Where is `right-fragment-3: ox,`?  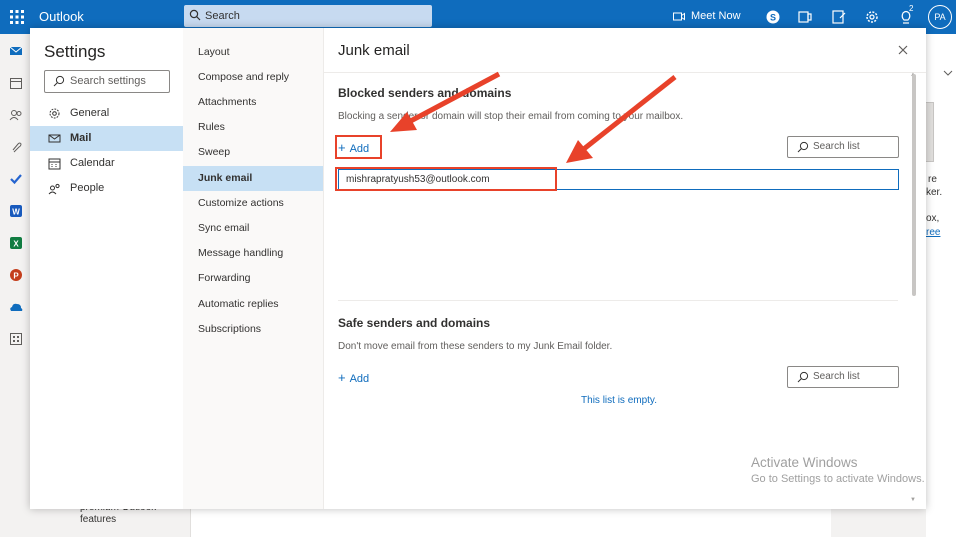 right-fragment-3: ox, is located at coordinates (933, 218).